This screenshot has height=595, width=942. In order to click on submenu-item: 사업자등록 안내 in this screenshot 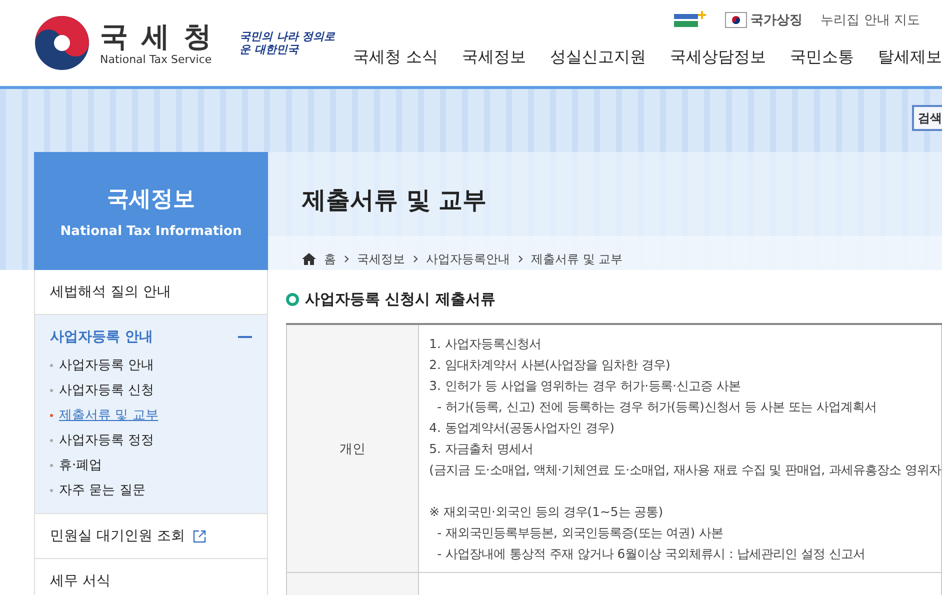, I will do `click(106, 365)`.